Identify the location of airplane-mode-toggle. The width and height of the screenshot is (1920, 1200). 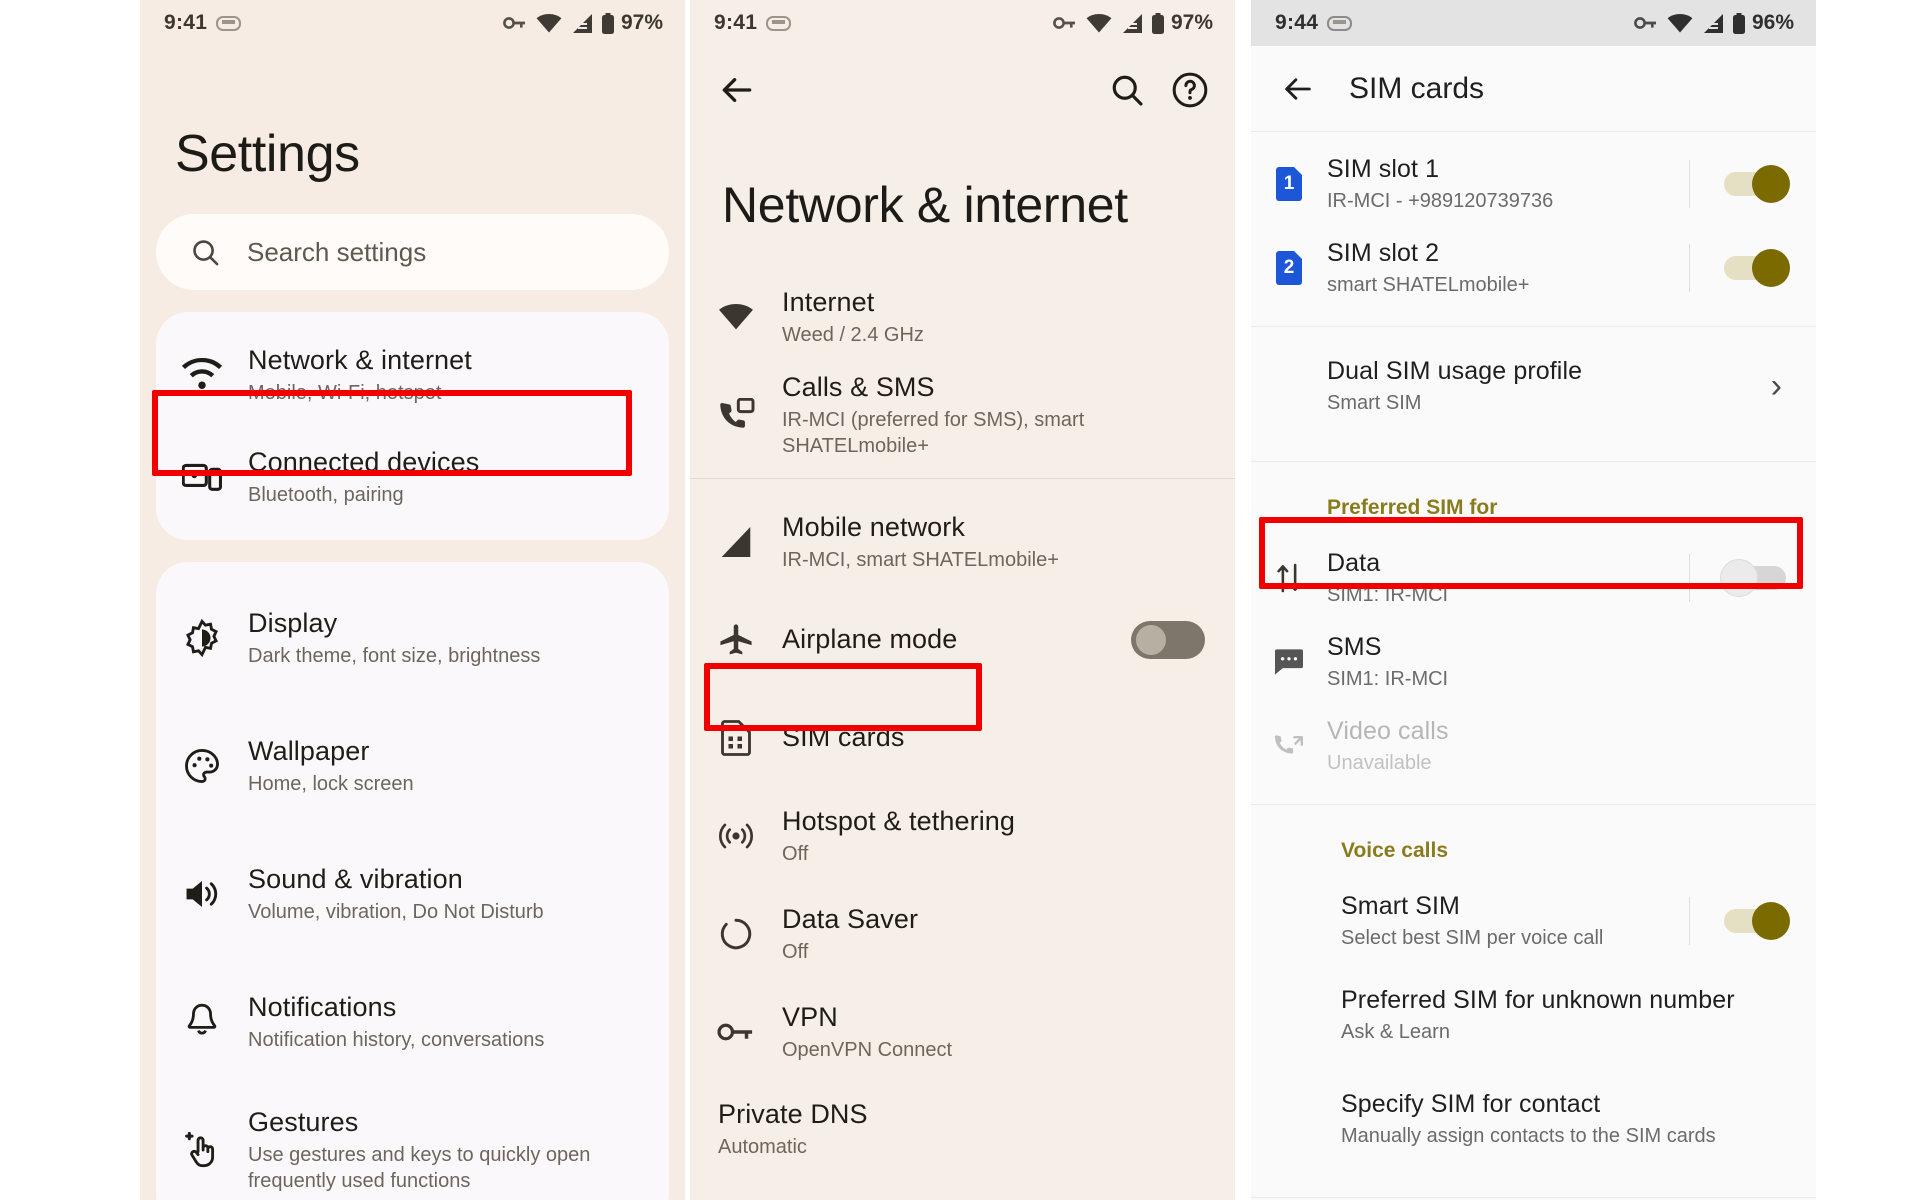
(1168, 640).